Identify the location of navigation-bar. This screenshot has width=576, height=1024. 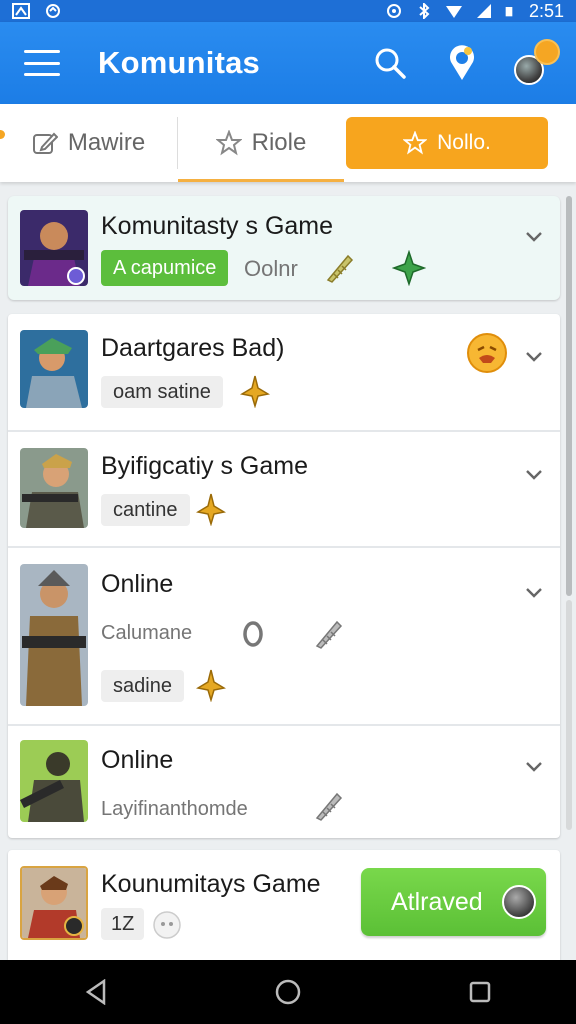
(288, 992).